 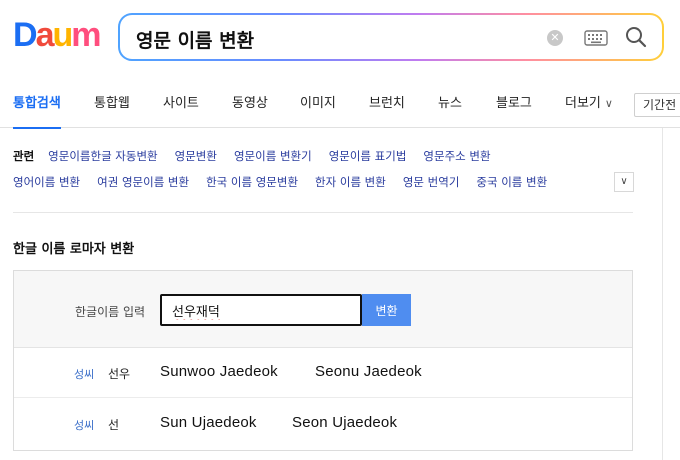 I want to click on expand-related-chevron-icon: ∨, so click(x=624, y=182).